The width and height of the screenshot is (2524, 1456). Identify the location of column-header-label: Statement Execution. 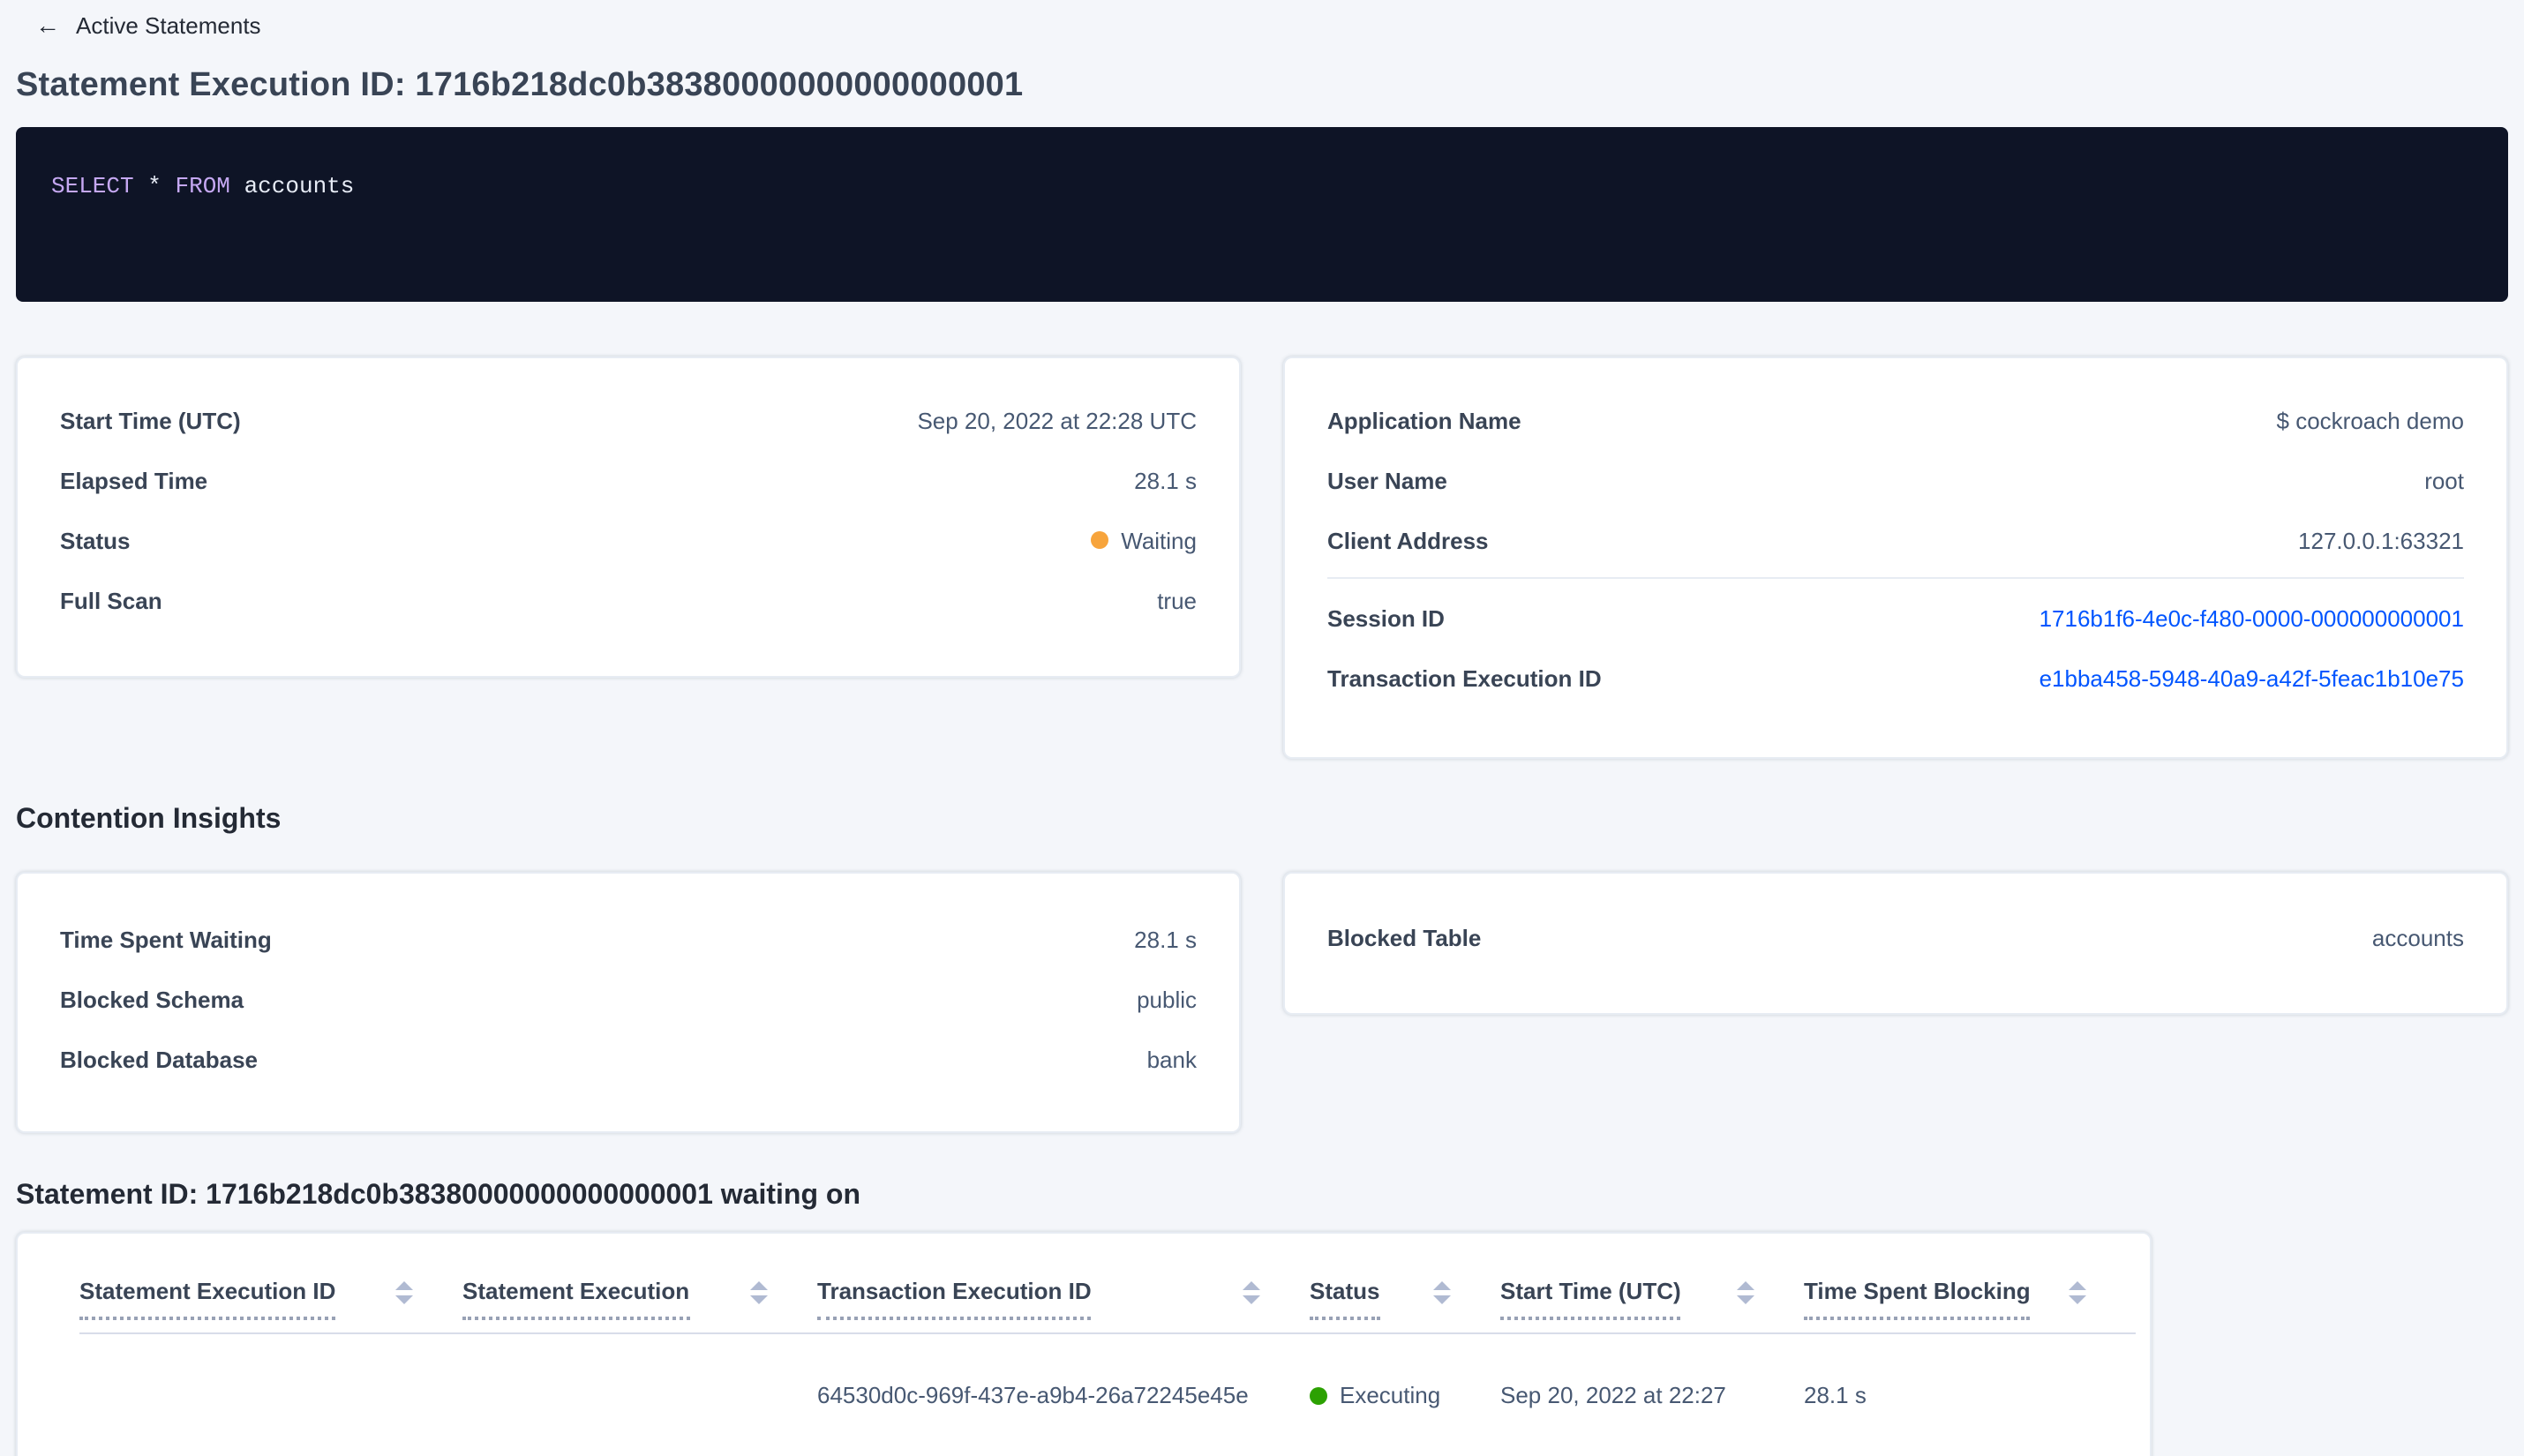
(576, 1299).